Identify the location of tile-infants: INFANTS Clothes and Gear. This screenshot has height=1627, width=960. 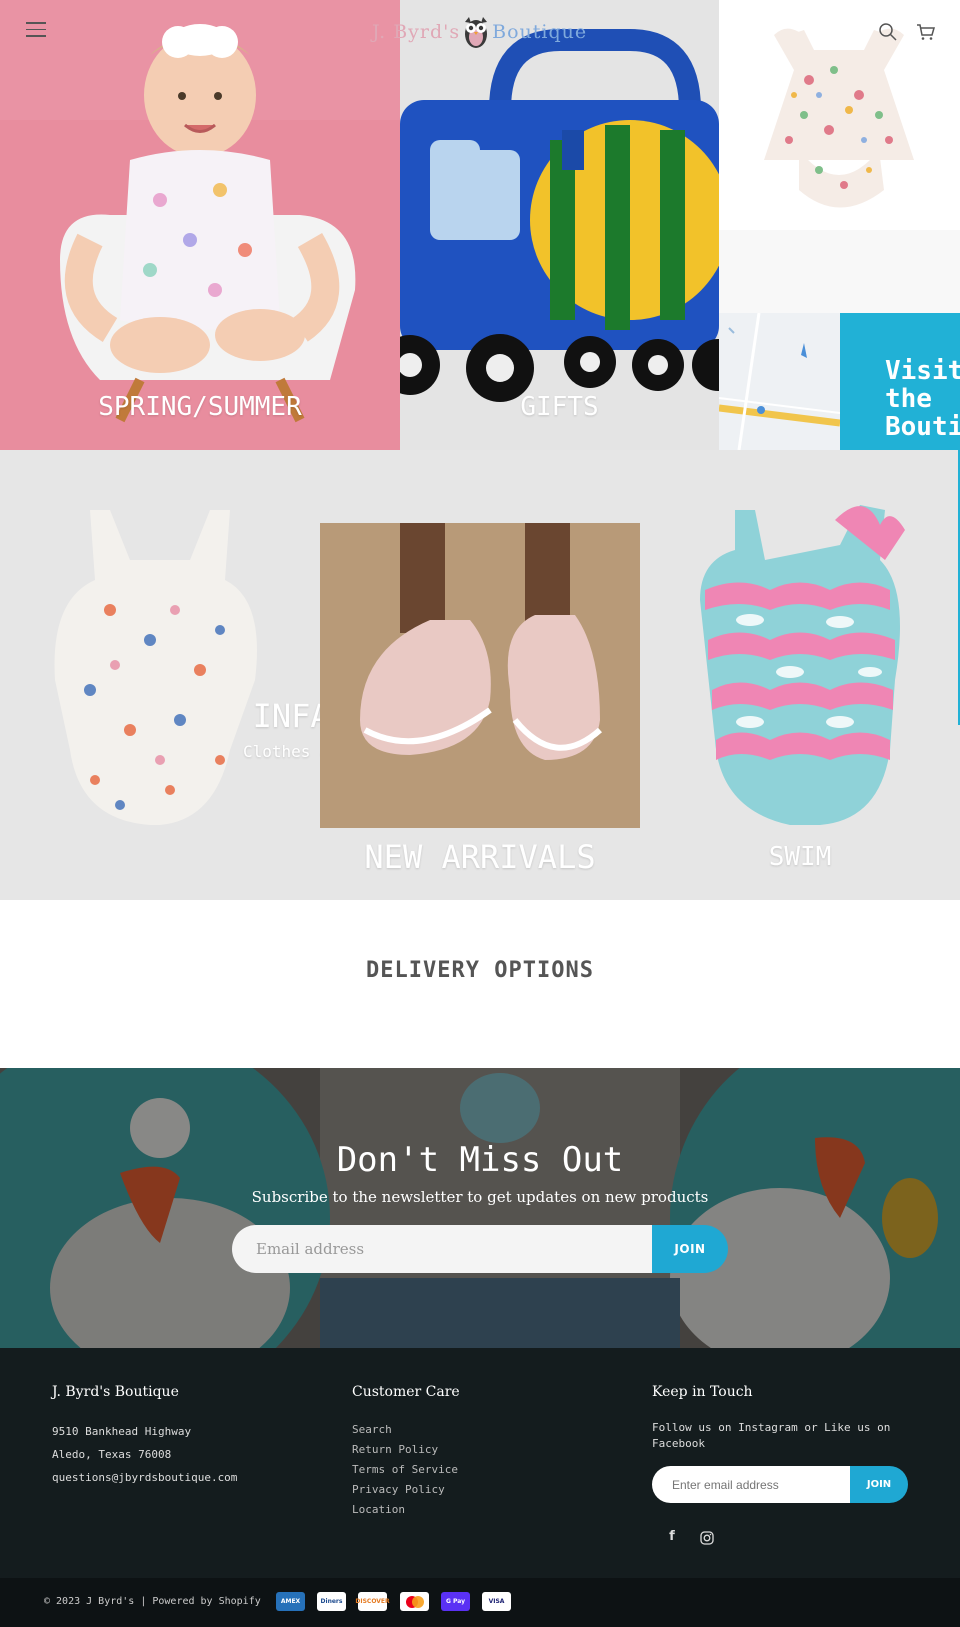
(160, 675).